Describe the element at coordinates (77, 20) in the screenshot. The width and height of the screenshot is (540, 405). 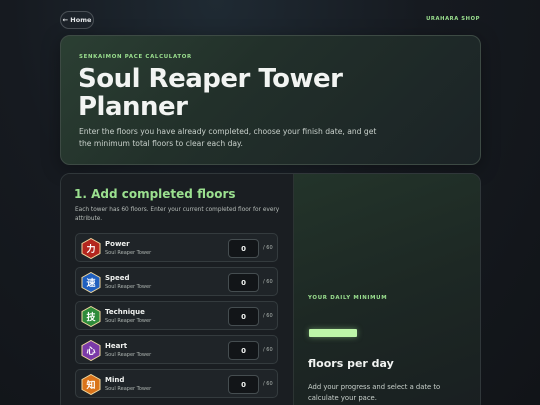
I see `home-button: ← Home` at that location.